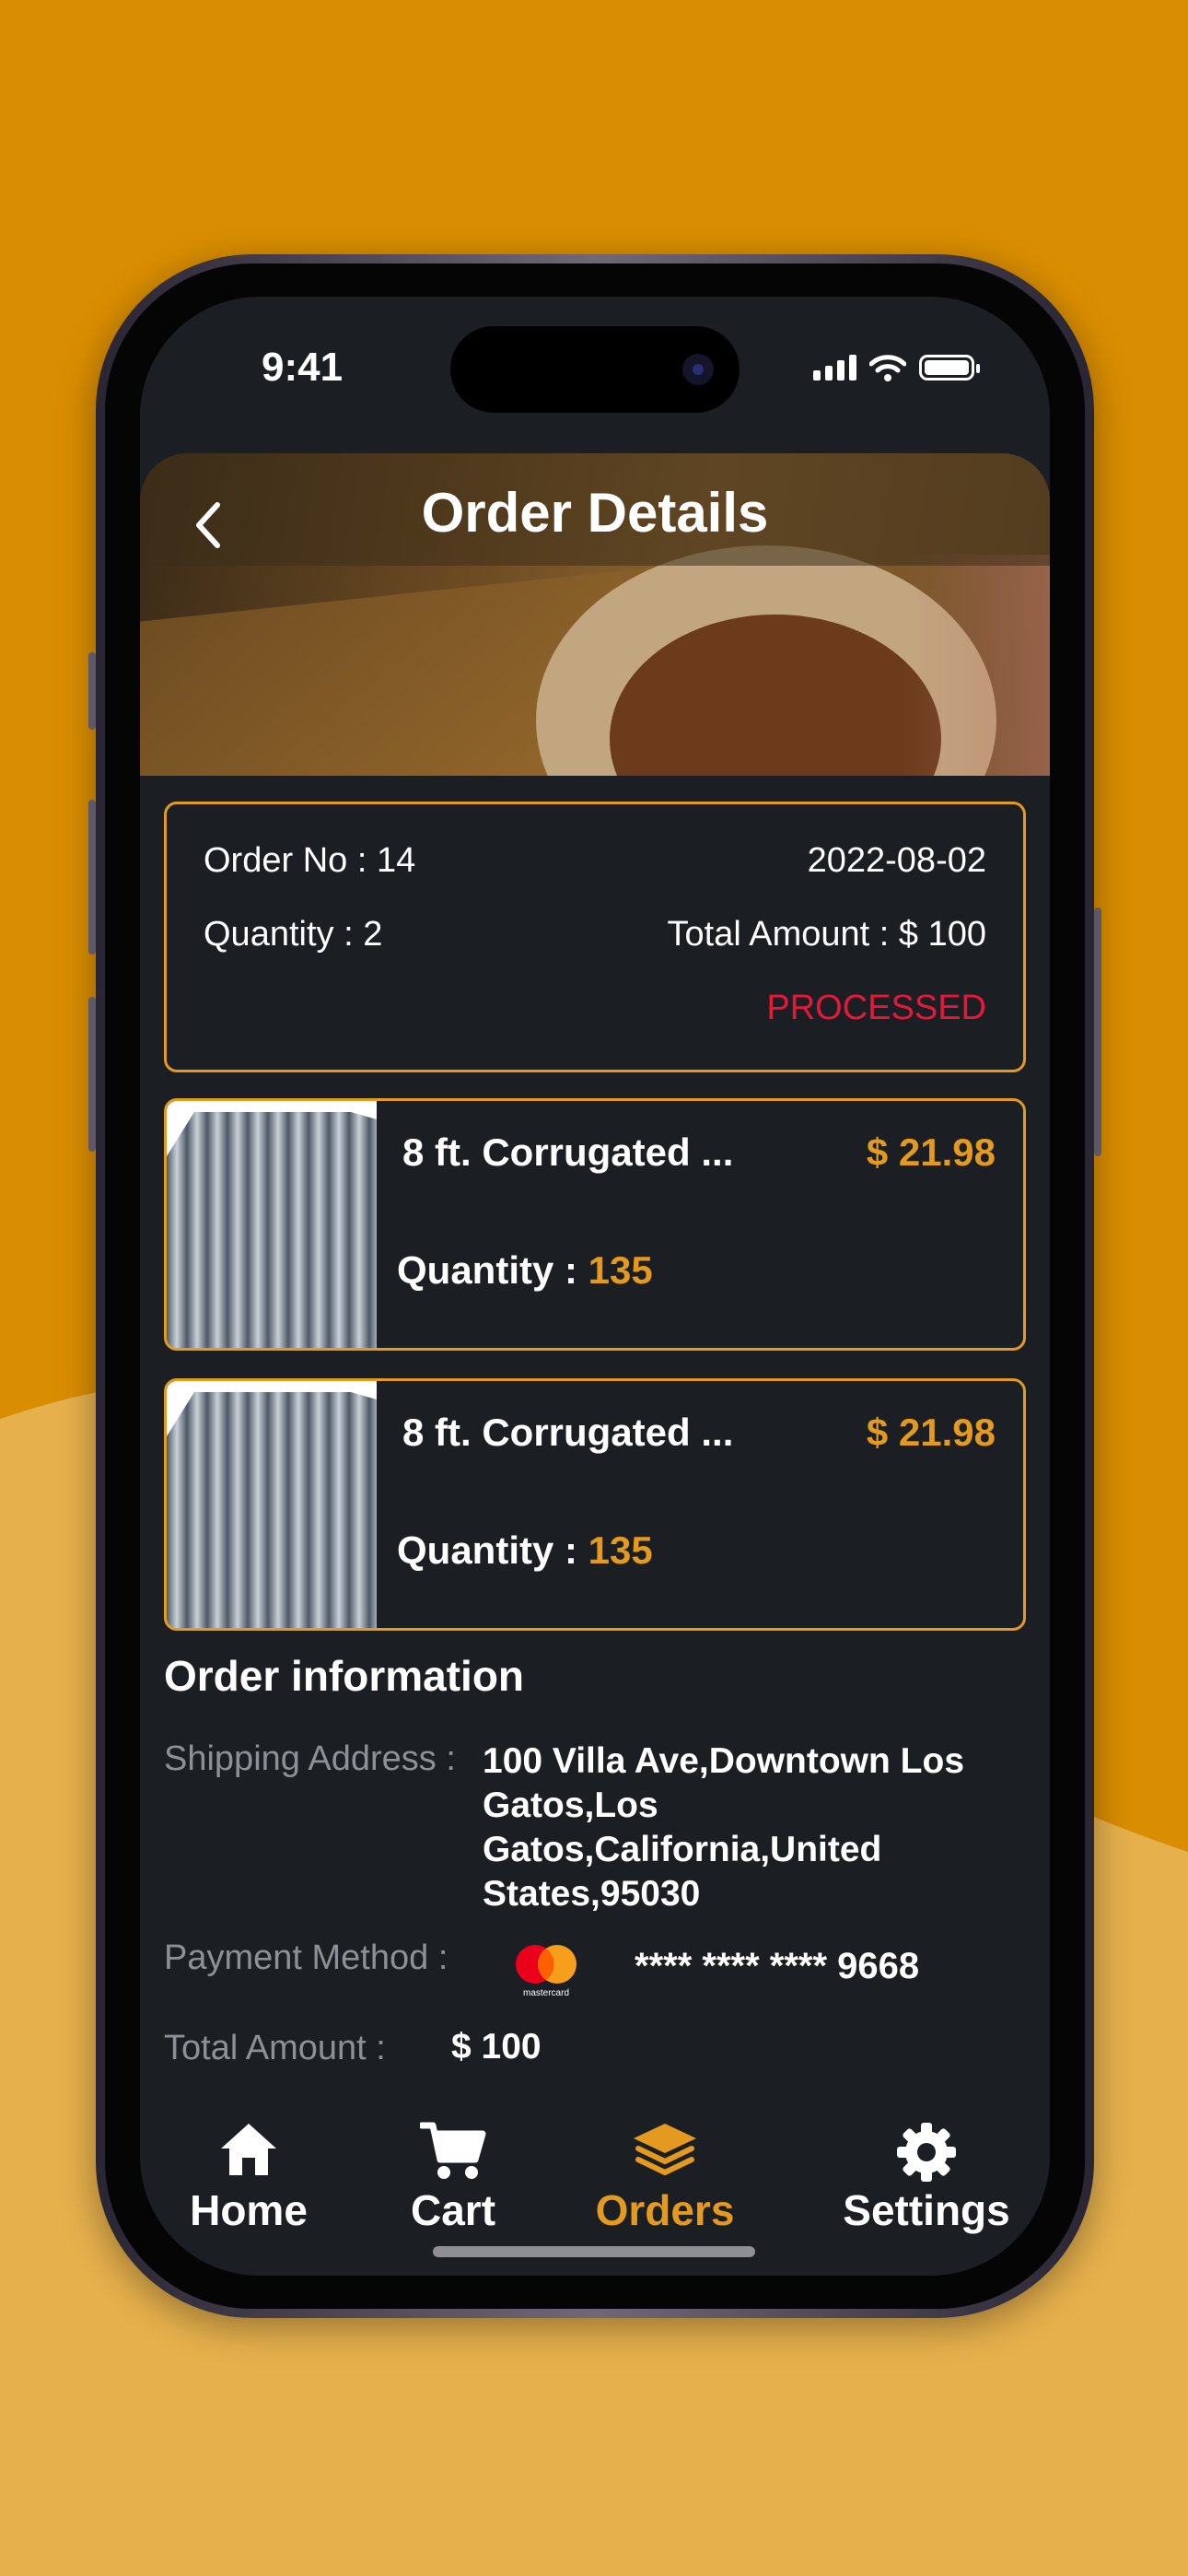  I want to click on tab-orders: Orders, so click(665, 2185).